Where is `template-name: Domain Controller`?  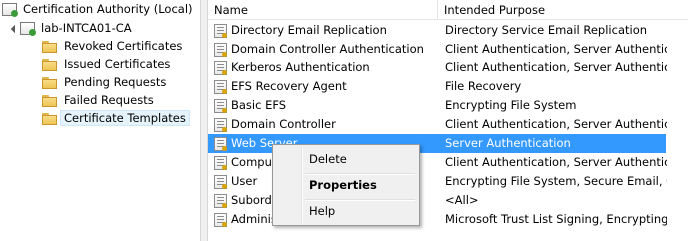 template-name: Domain Controller is located at coordinates (283, 124).